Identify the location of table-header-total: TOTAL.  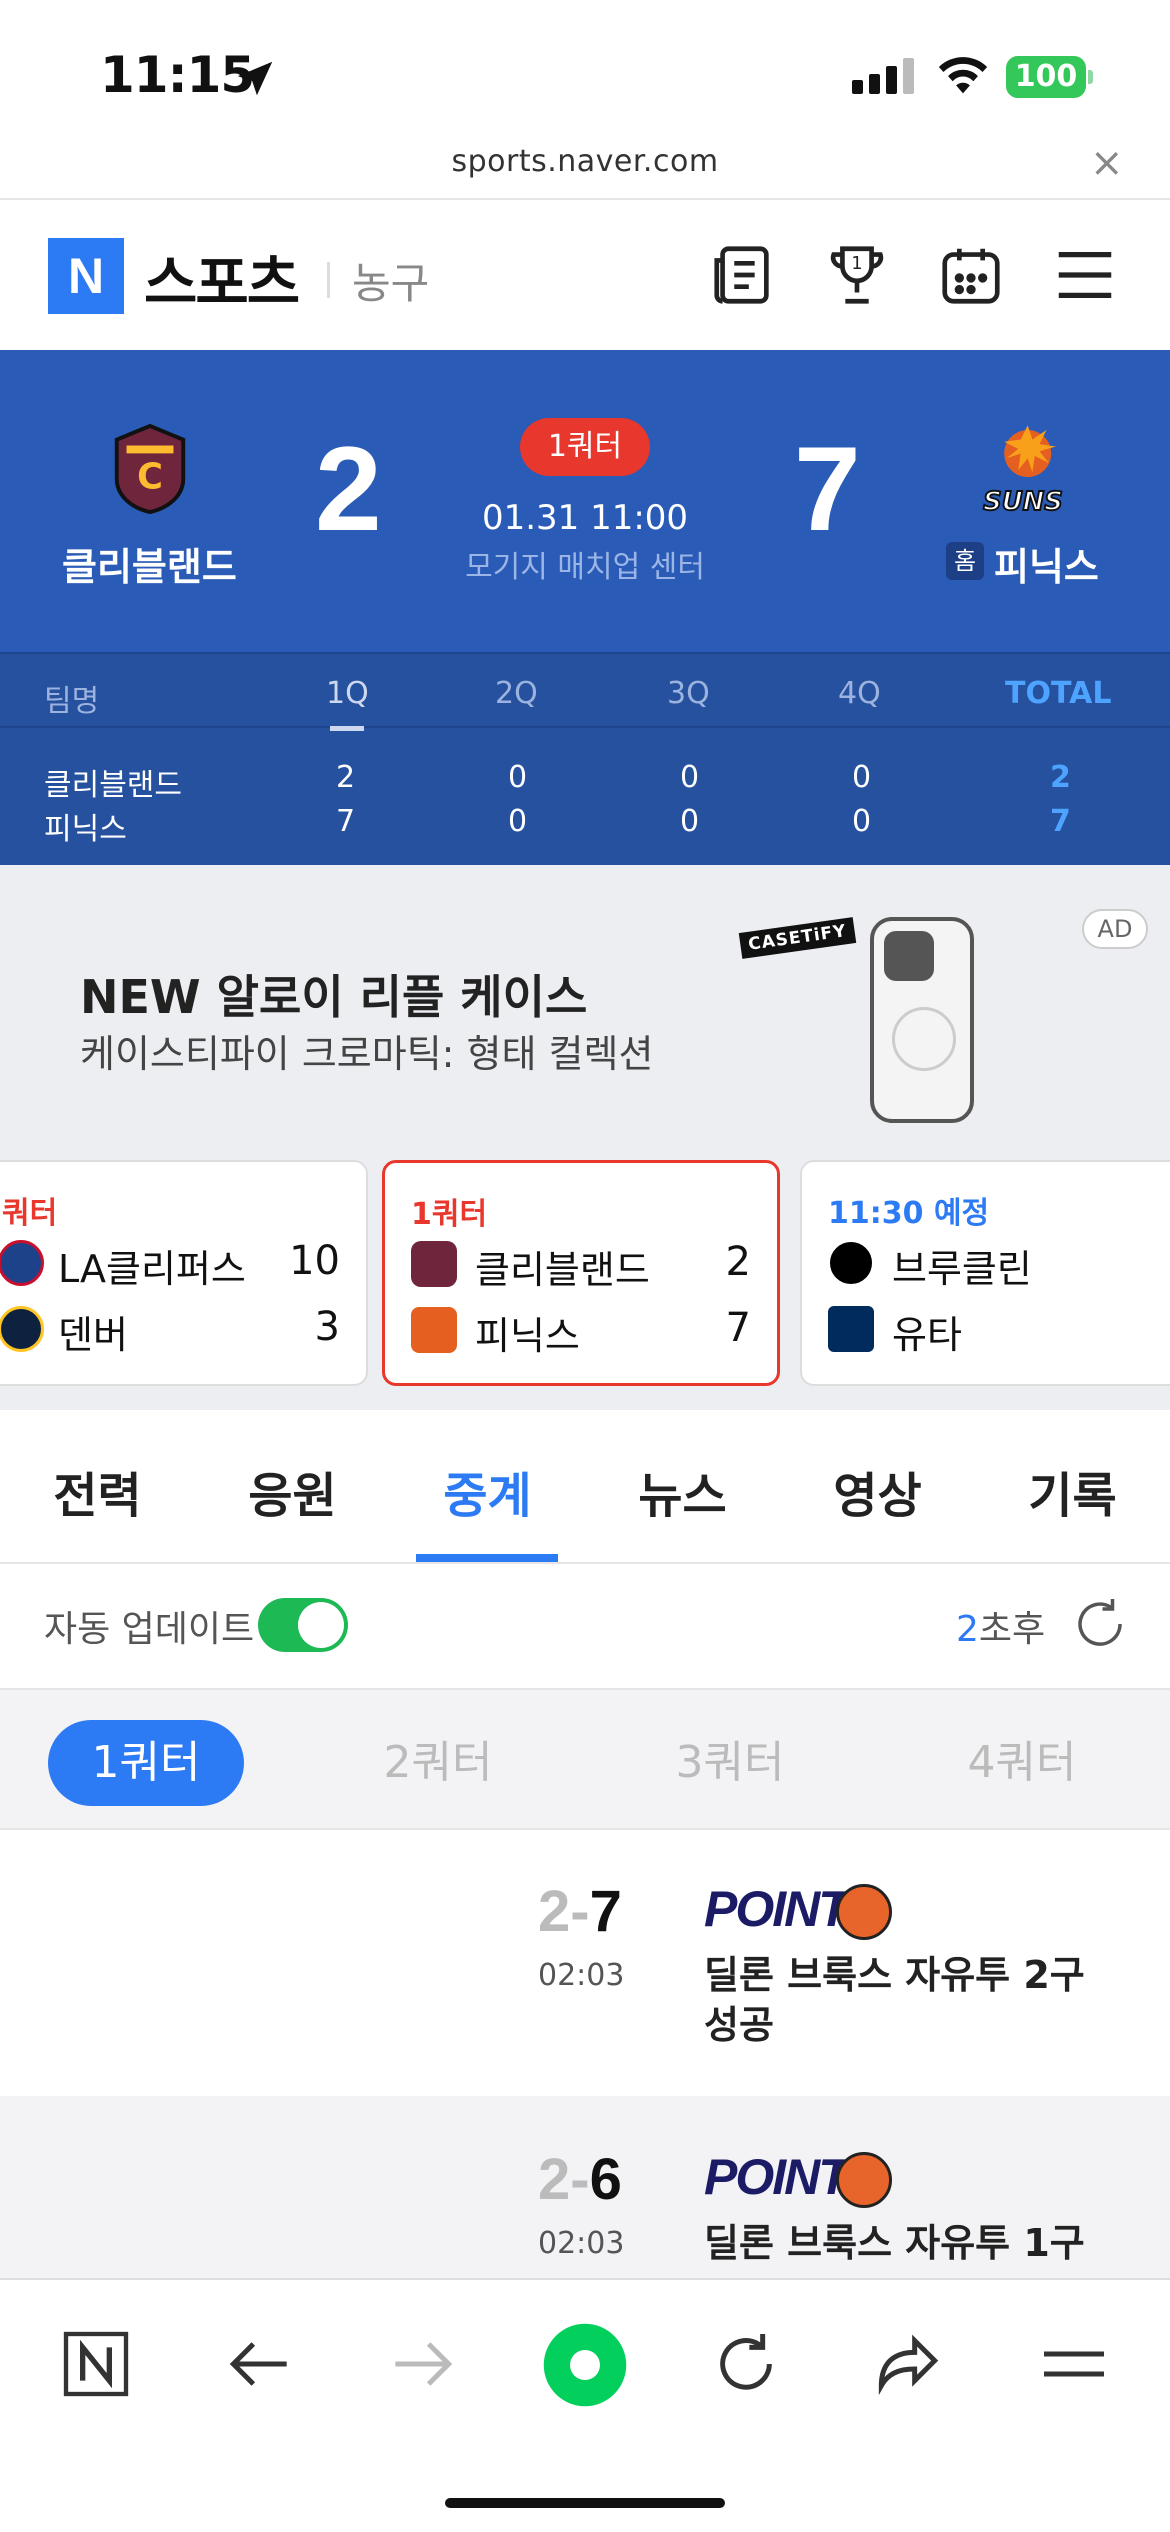
(1058, 693).